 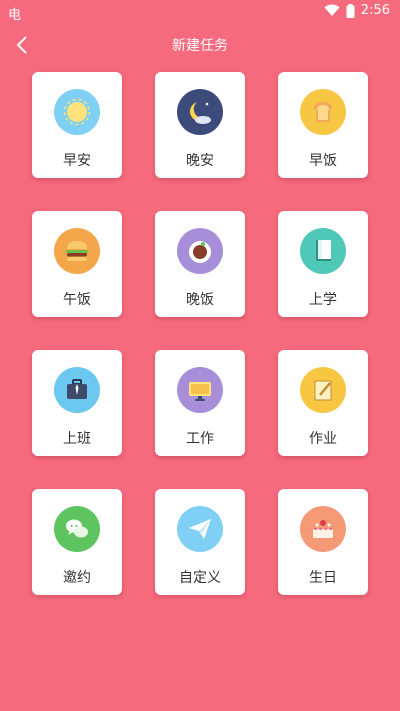 I want to click on book-icon, so click(x=323, y=251).